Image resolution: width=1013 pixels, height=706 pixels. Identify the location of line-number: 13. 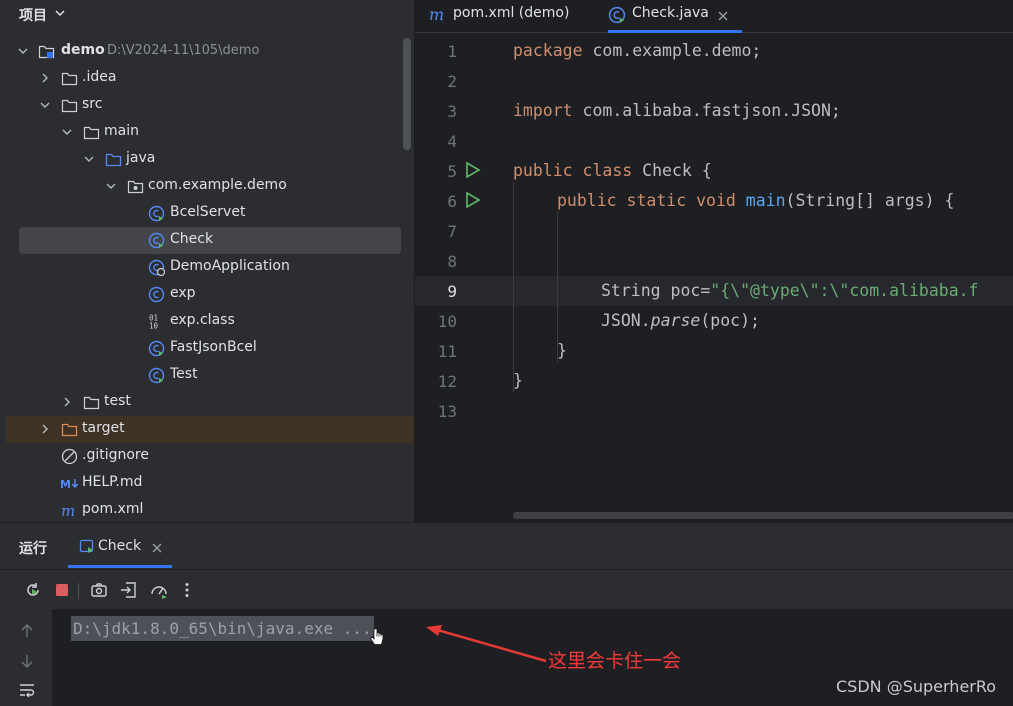
(447, 411).